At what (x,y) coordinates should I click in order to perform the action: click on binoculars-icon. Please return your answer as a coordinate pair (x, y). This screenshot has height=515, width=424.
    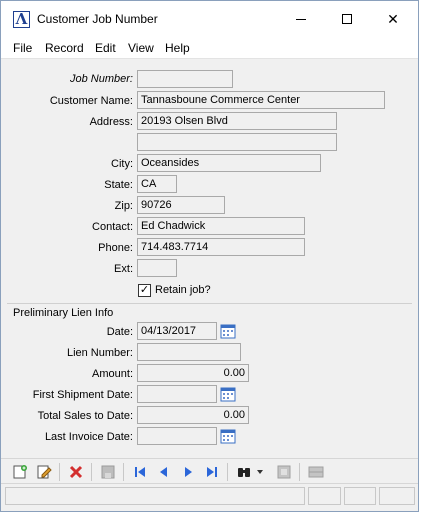
    Looking at the image, I should click on (244, 472).